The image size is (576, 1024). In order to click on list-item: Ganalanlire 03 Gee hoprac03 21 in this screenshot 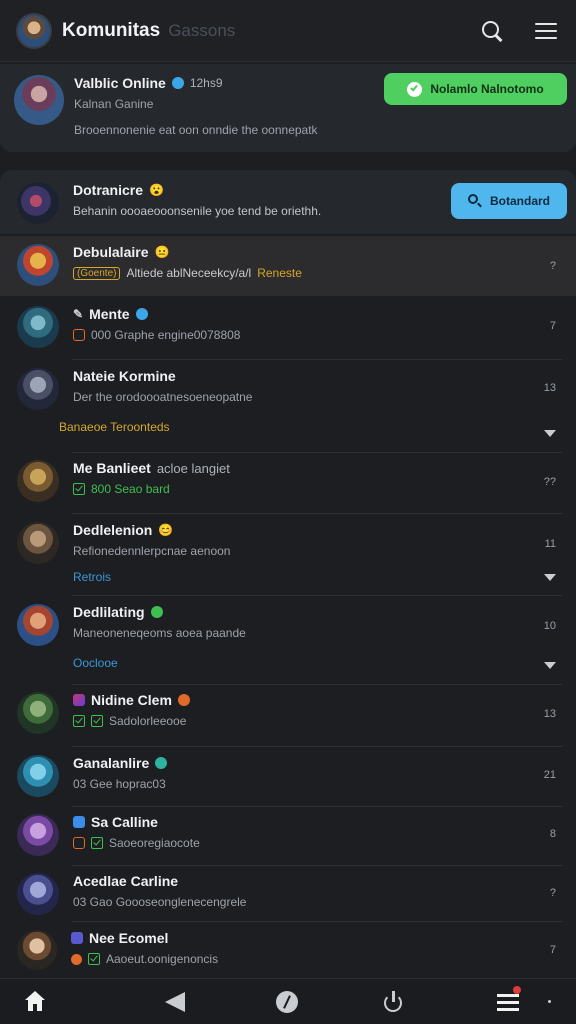, I will do `click(288, 776)`.